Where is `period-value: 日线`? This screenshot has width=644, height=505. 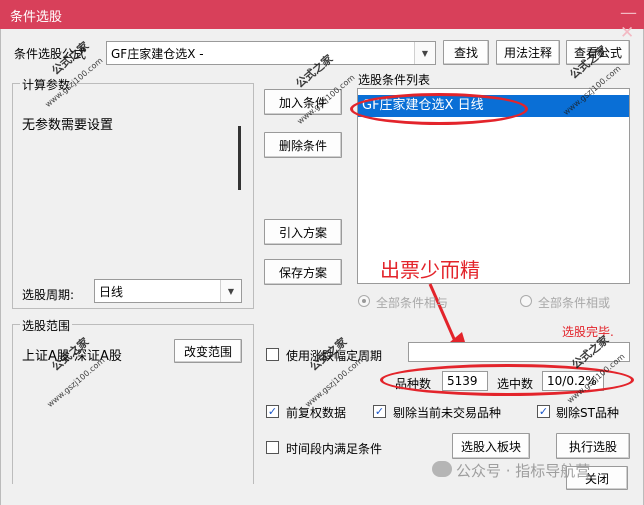 period-value: 日线 is located at coordinates (111, 291).